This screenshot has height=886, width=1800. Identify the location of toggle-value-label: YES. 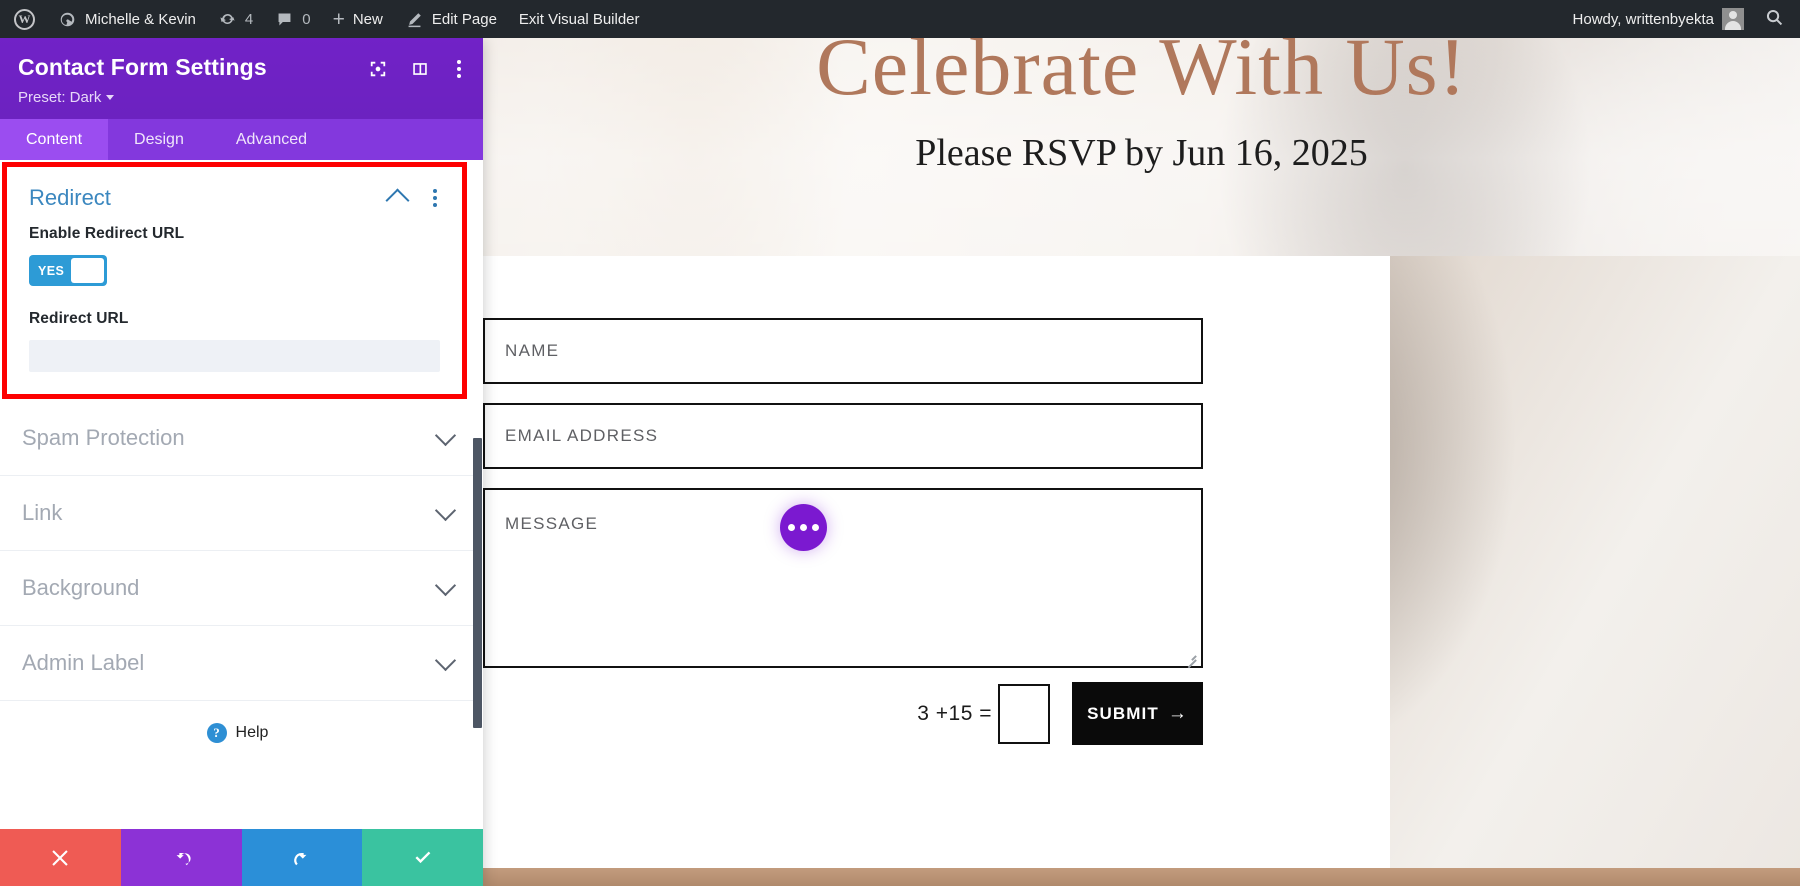
(51, 270).